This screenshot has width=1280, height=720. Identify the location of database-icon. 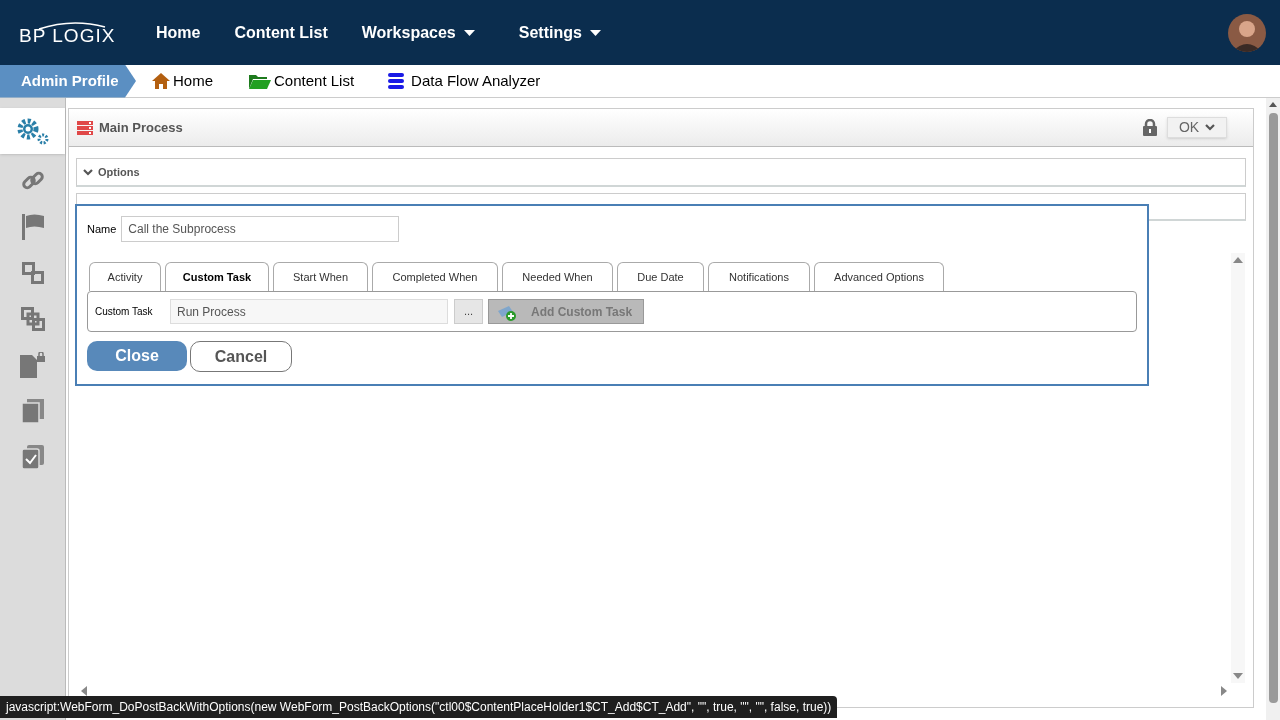
(396, 81).